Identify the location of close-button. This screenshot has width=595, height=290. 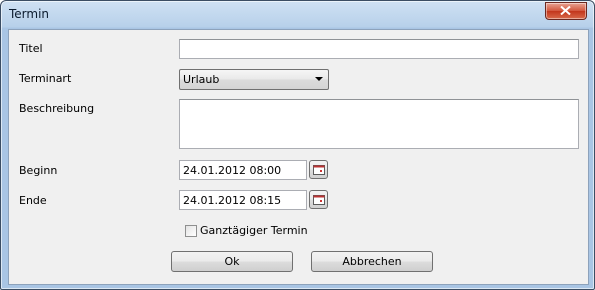
(566, 11).